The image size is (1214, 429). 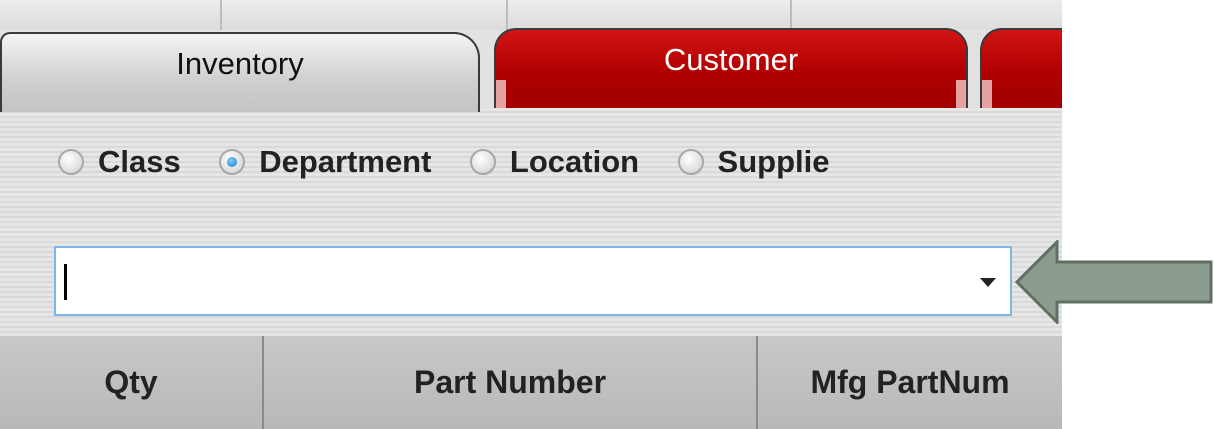 I want to click on radio-label: Location, so click(x=574, y=161).